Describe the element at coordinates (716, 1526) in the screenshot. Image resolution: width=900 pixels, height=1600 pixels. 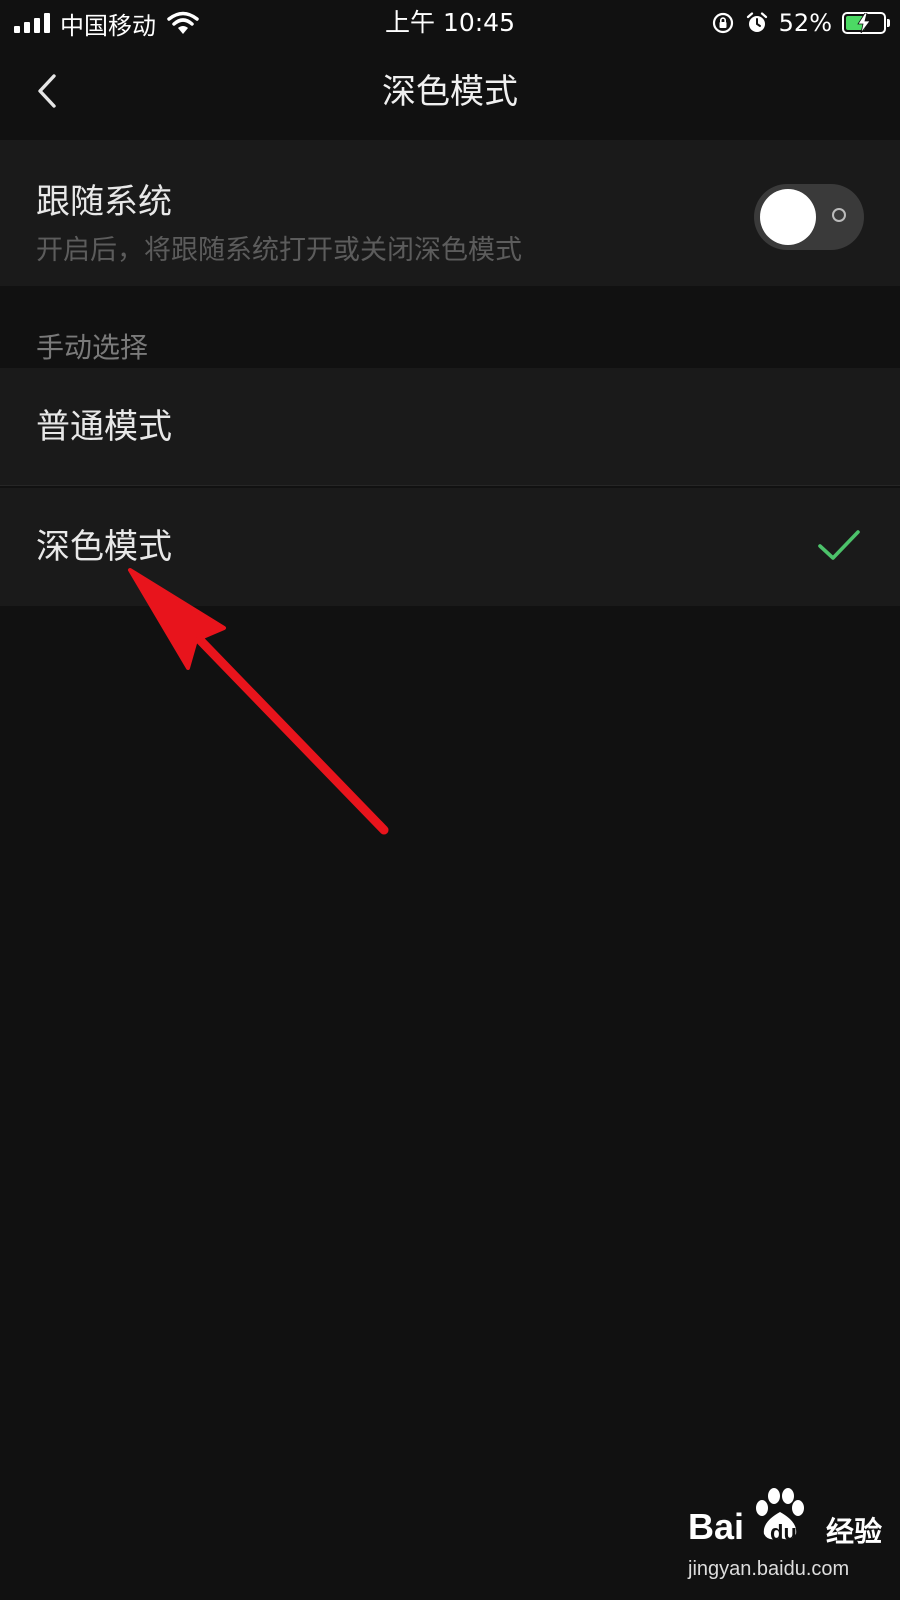
I see `watermark-brand: Bai` at that location.